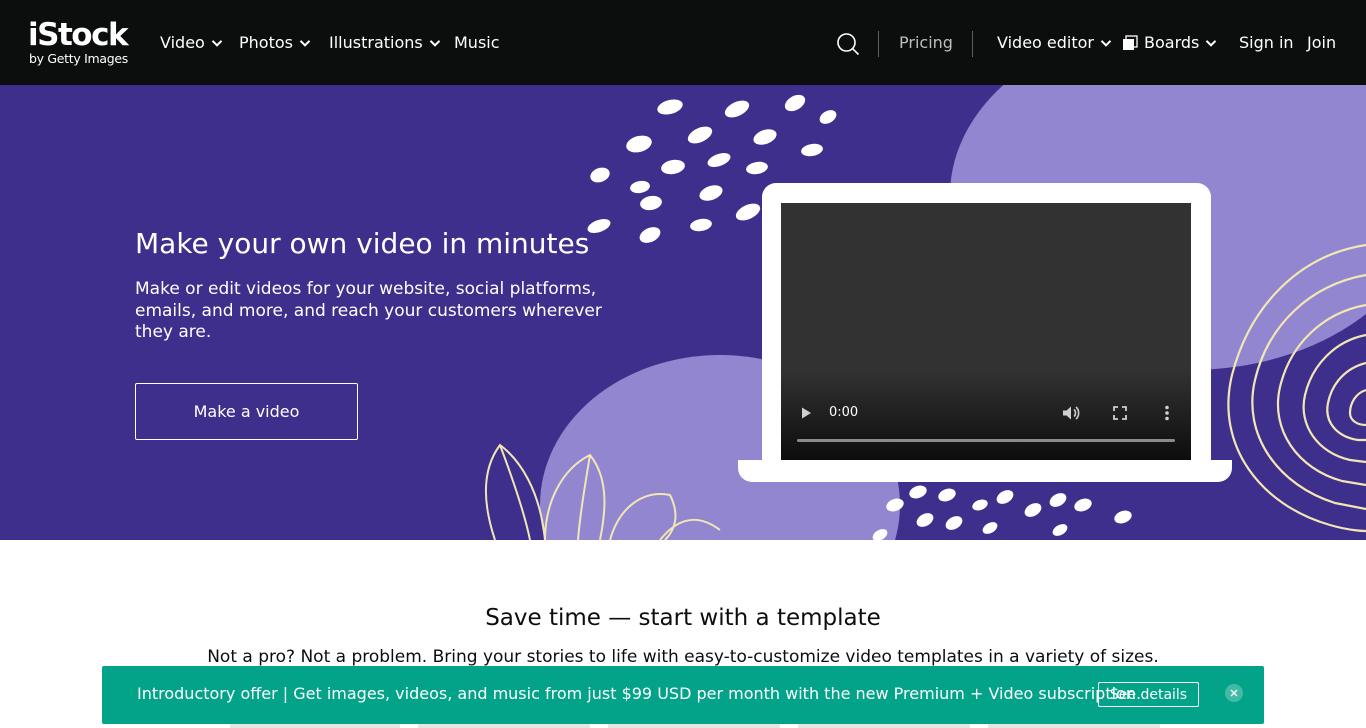 The image size is (1366, 728). What do you see at coordinates (986, 331) in the screenshot?
I see `video-player: 0:00` at bounding box center [986, 331].